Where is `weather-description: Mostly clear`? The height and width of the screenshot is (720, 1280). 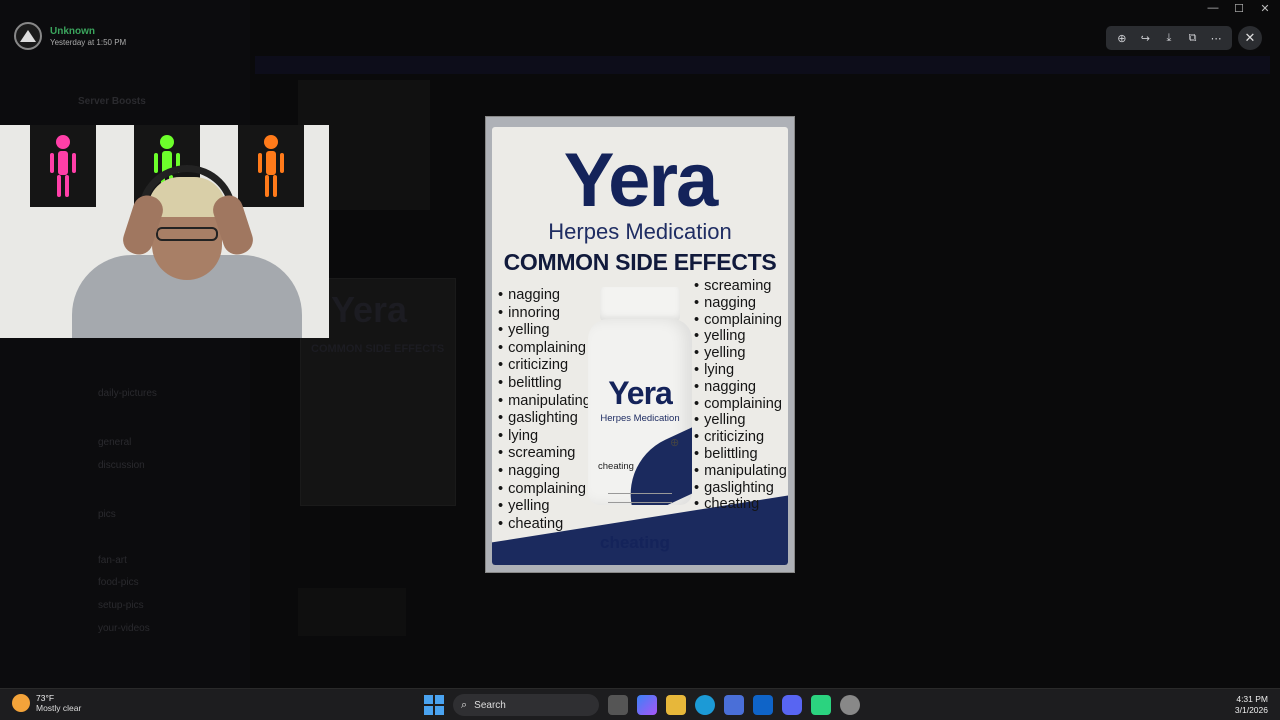
weather-description: Mostly clear is located at coordinates (59, 708).